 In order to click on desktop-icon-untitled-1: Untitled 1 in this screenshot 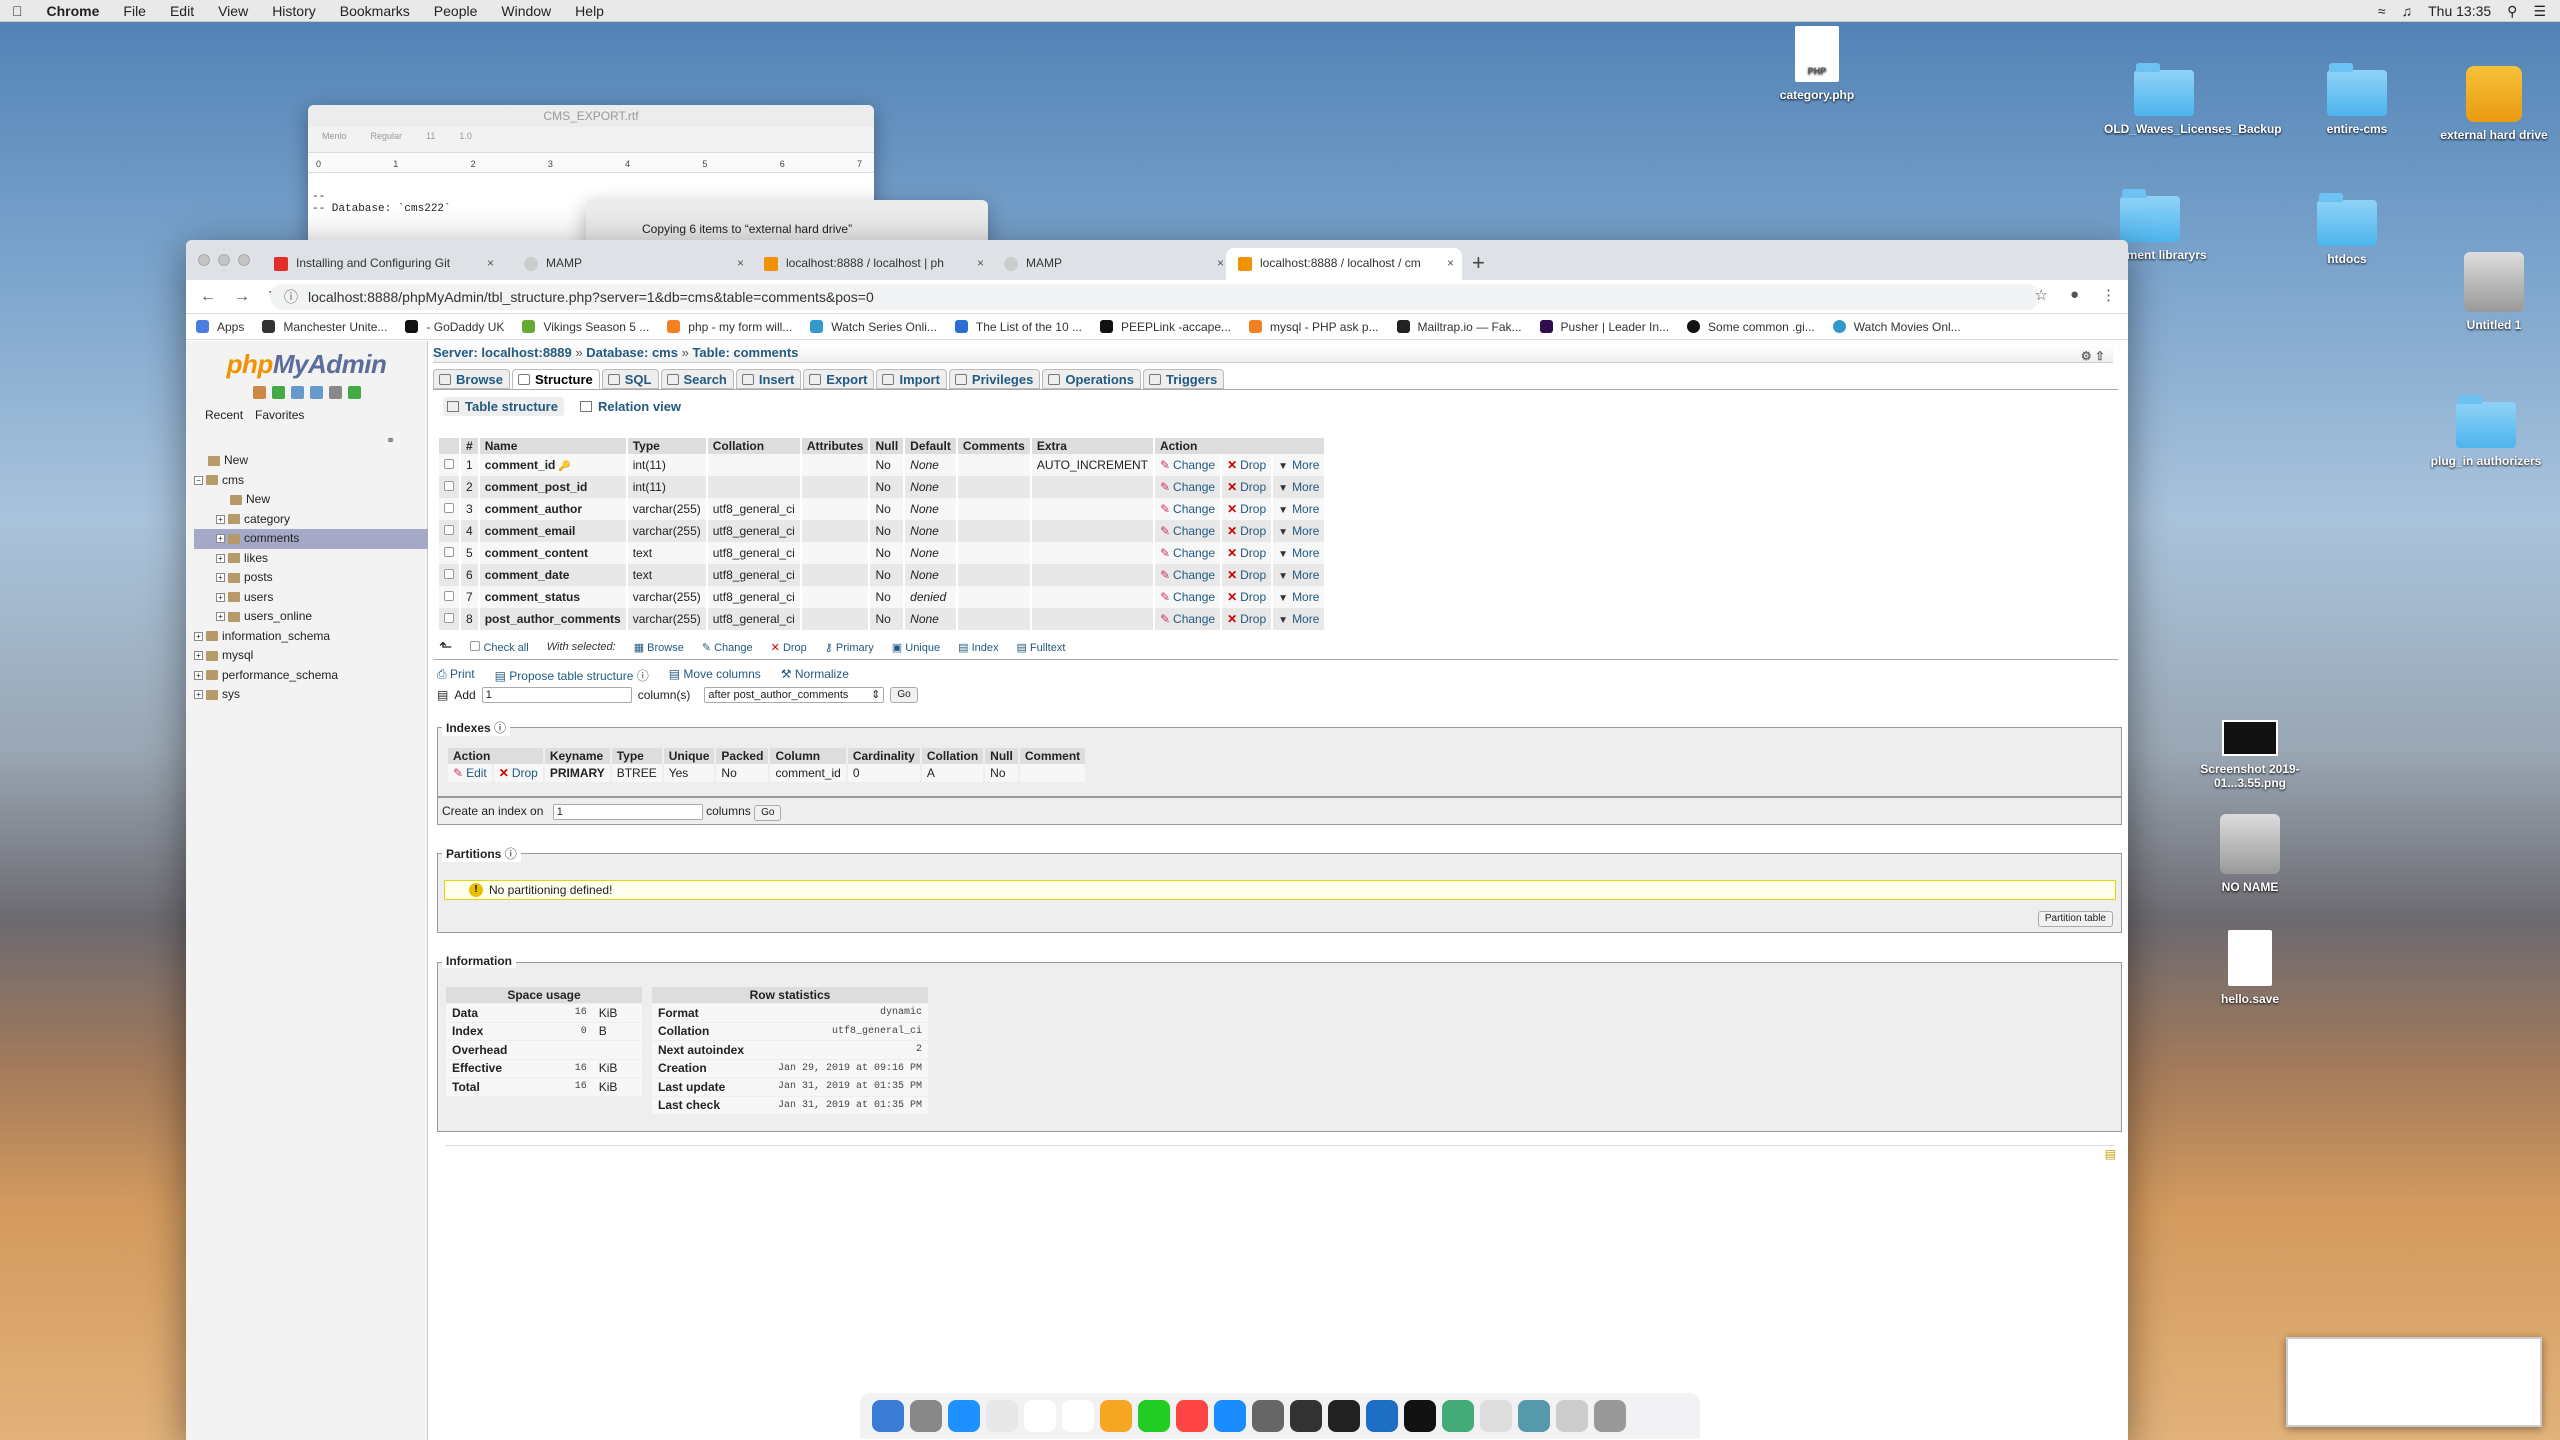, I will do `click(2494, 292)`.